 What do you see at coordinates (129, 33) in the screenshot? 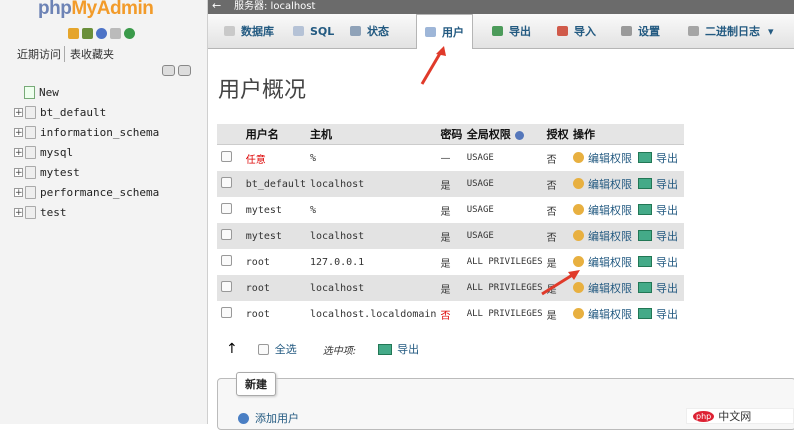
I see `reload-icon` at bounding box center [129, 33].